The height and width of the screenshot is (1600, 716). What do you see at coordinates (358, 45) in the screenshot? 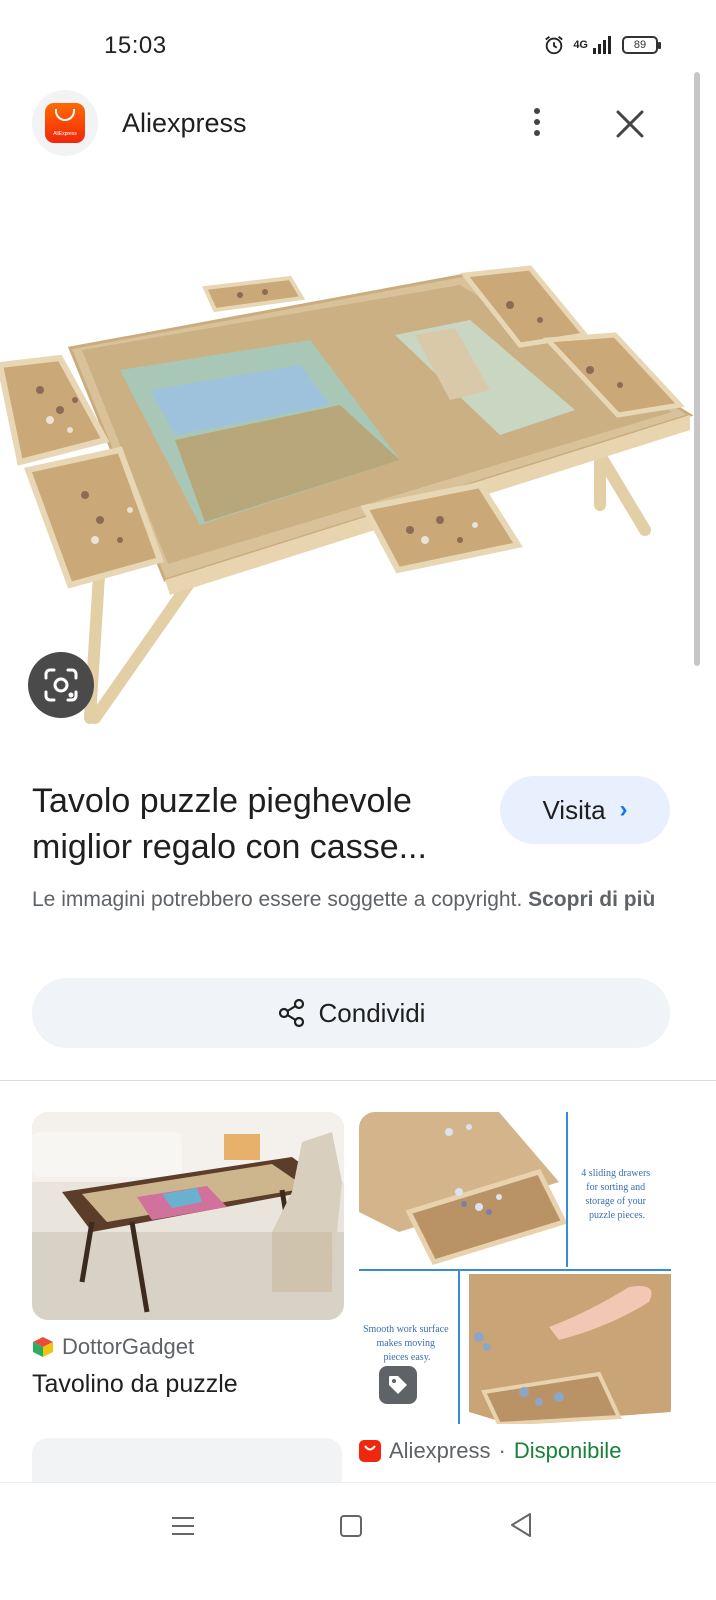
I see `status-bar: 15:03 4G 89` at bounding box center [358, 45].